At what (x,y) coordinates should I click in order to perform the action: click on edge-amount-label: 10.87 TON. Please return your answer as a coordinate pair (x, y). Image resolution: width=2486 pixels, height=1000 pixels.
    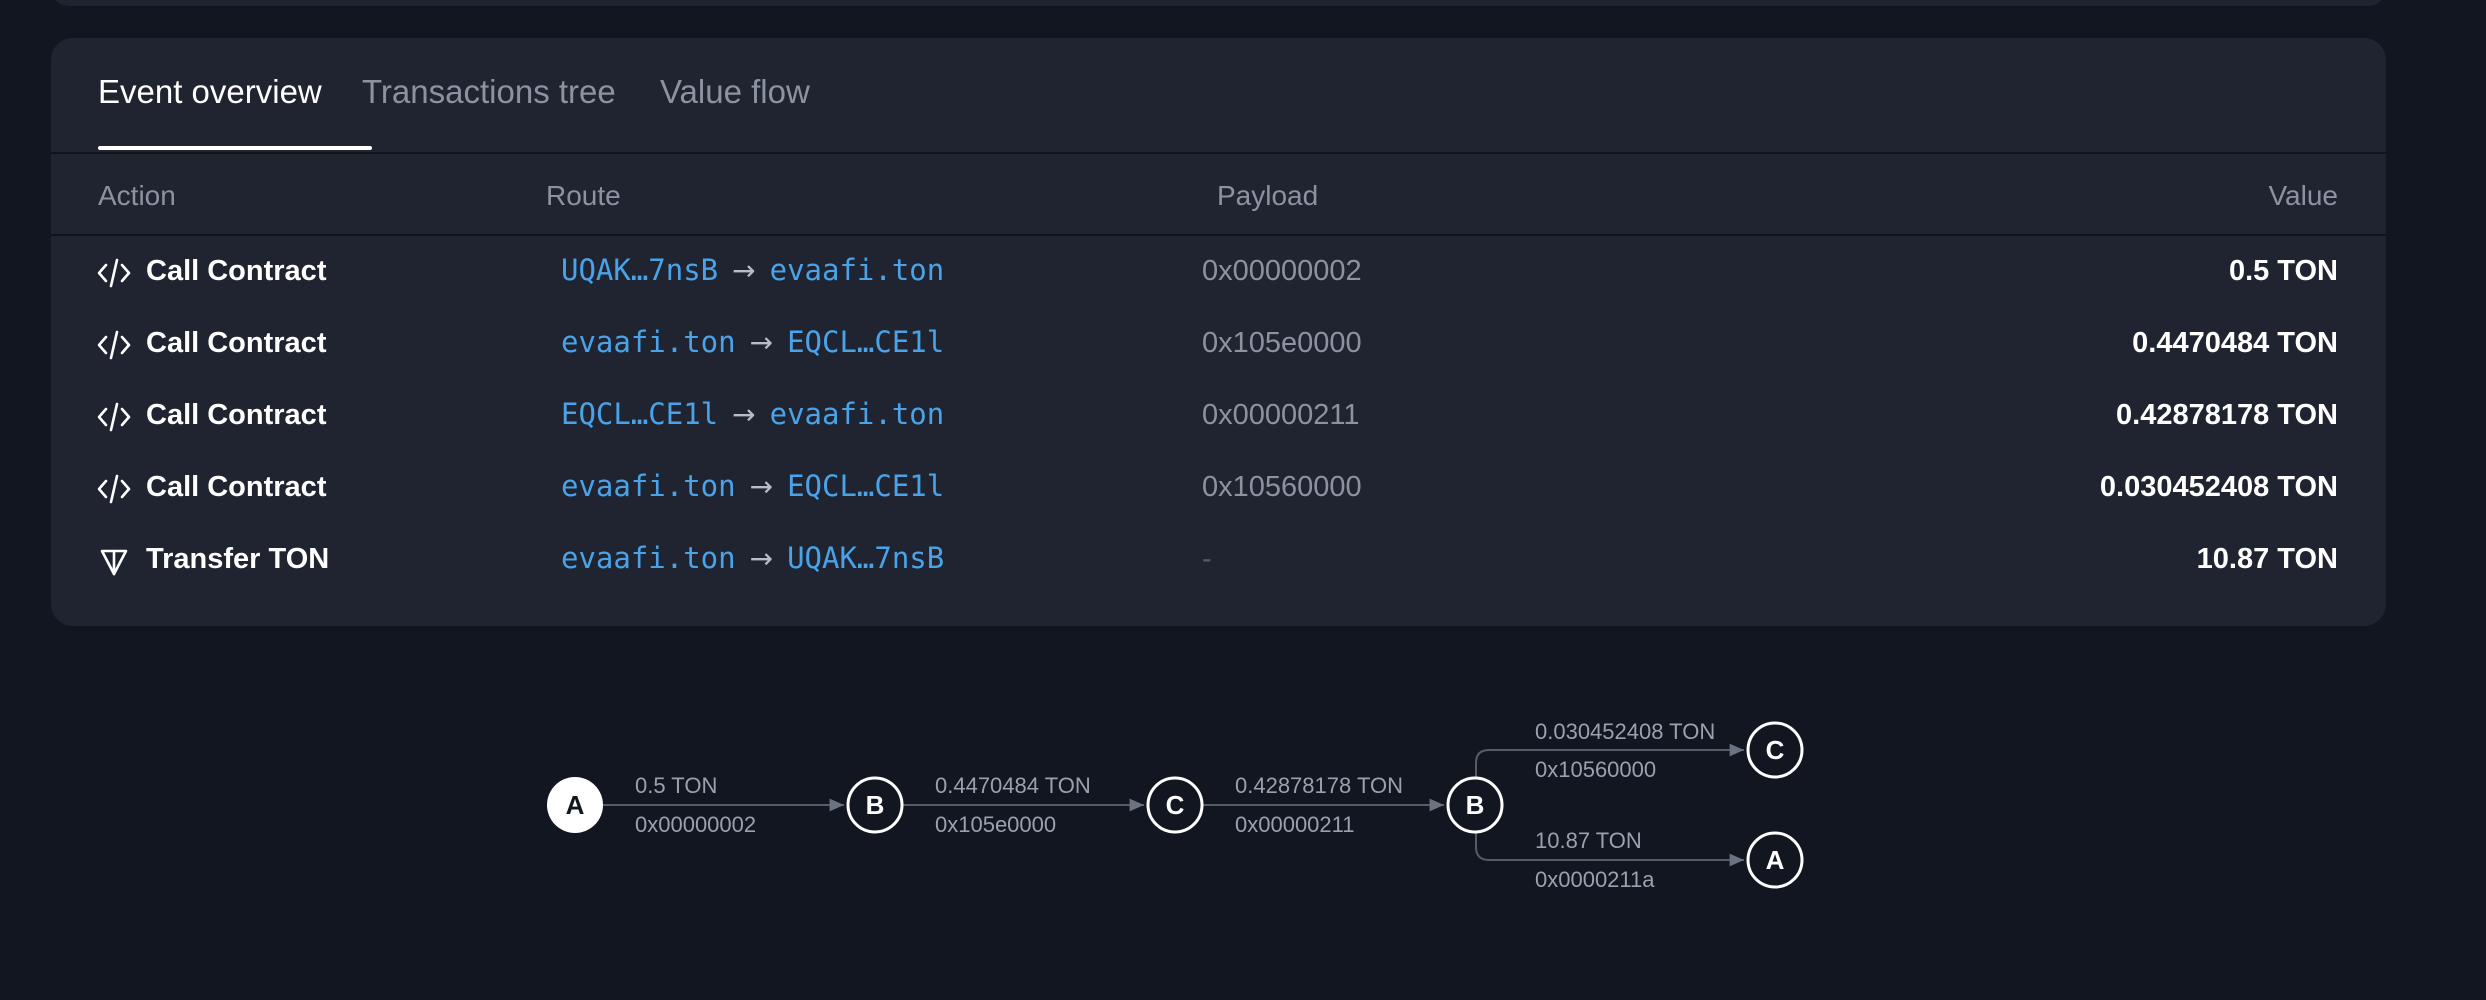
    Looking at the image, I should click on (1588, 840).